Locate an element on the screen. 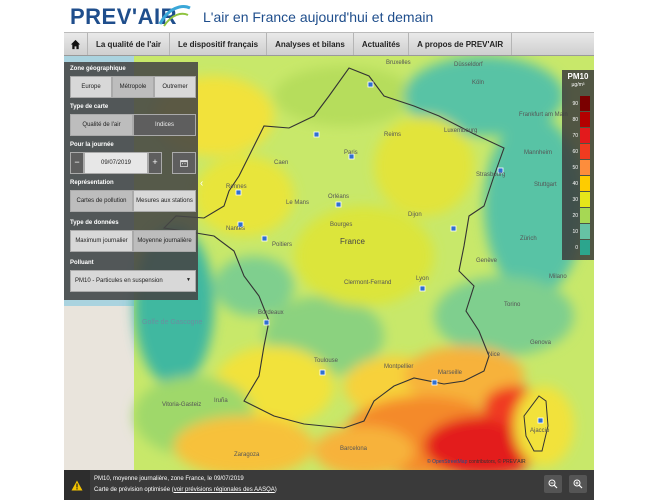 Image resolution: width=666 pixels, height=500 pixels. legend-label: 40 is located at coordinates (575, 184).